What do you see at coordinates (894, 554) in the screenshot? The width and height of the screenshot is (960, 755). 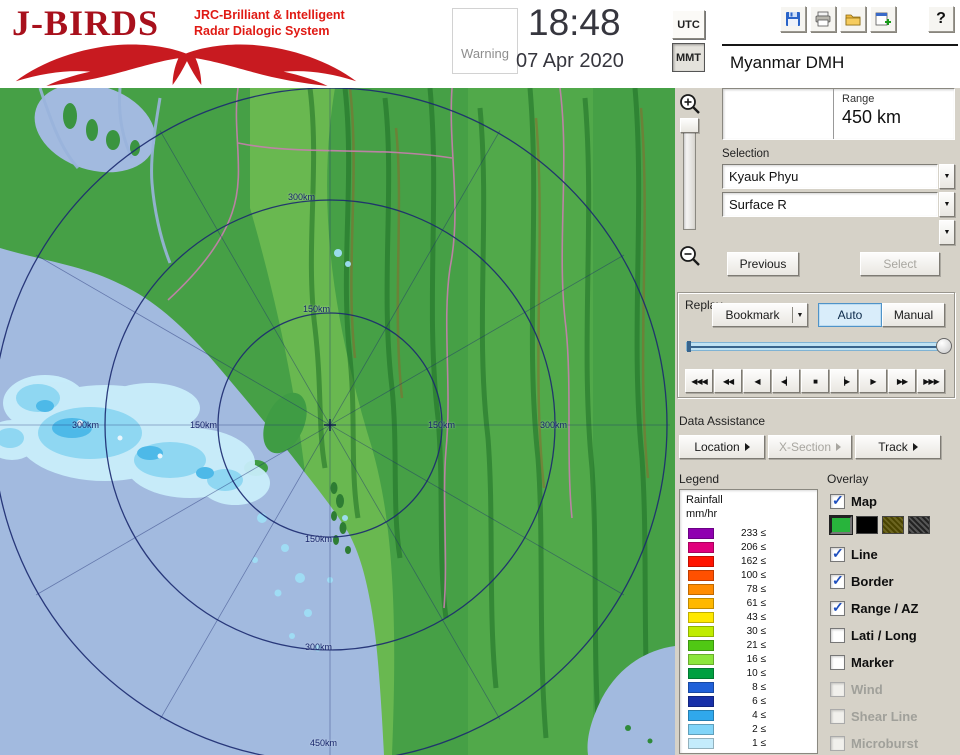 I see `overlay-item-line: ✓ Line` at bounding box center [894, 554].